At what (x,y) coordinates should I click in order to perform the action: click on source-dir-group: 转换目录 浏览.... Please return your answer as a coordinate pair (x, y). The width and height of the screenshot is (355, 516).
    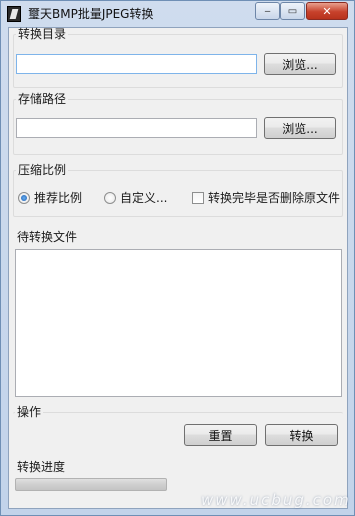
    Looking at the image, I should click on (178, 58).